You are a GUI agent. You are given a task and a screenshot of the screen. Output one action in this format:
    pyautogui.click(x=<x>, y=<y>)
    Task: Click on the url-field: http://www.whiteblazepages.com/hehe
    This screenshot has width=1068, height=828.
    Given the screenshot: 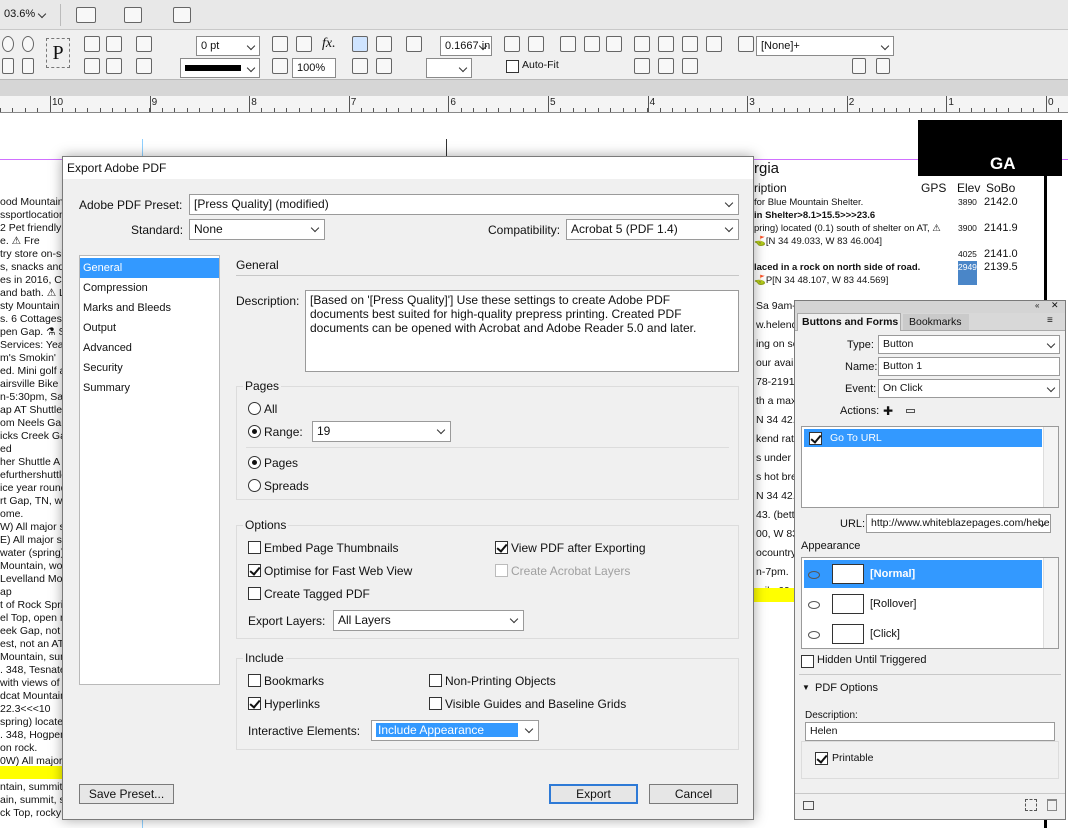 What is the action you would take?
    pyautogui.click(x=958, y=523)
    